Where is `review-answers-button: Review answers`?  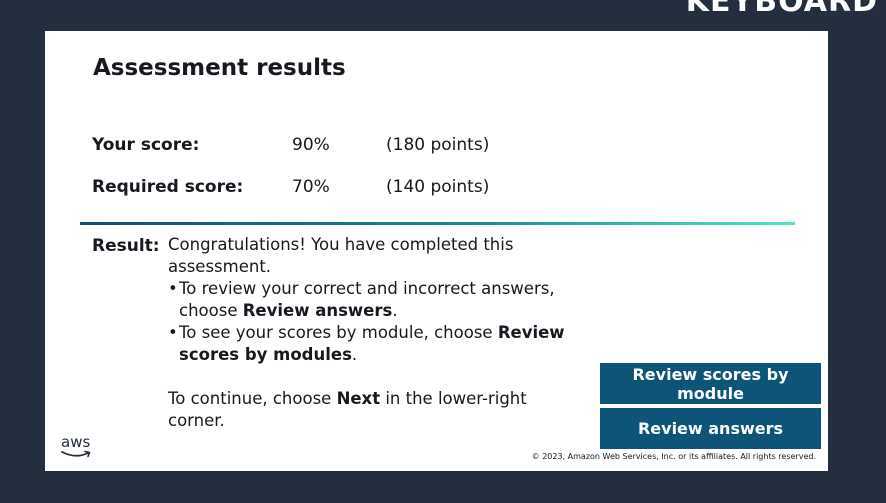 review-answers-button: Review answers is located at coordinates (710, 428).